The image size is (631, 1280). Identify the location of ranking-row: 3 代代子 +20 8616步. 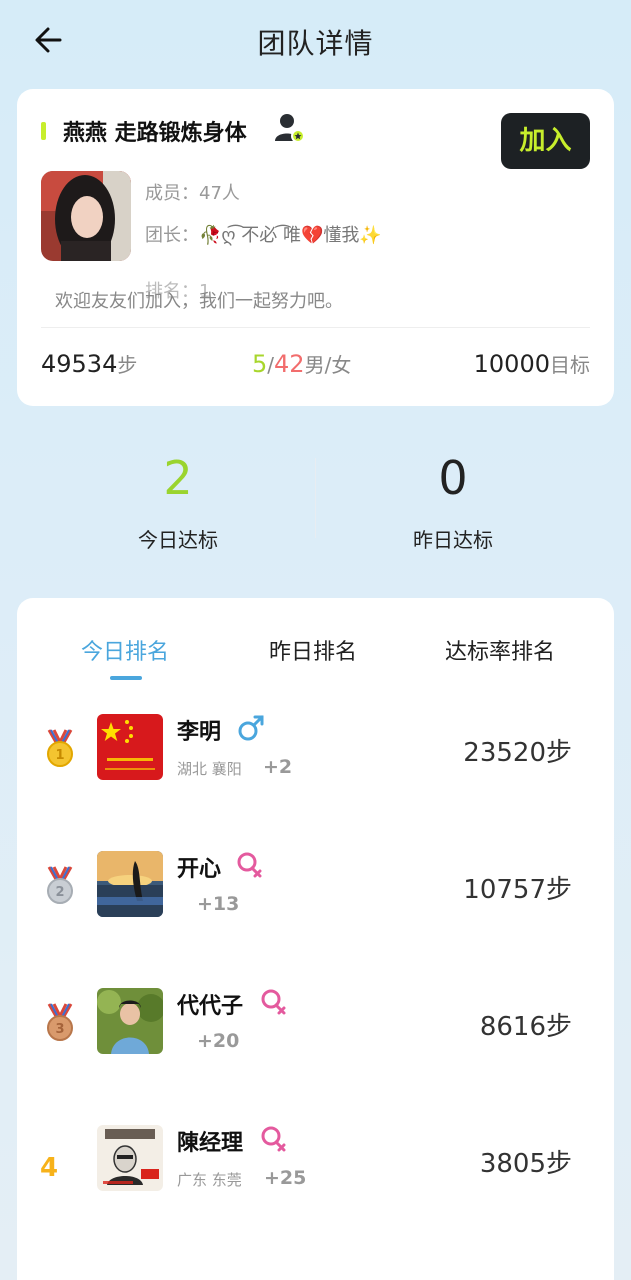
(315, 1017).